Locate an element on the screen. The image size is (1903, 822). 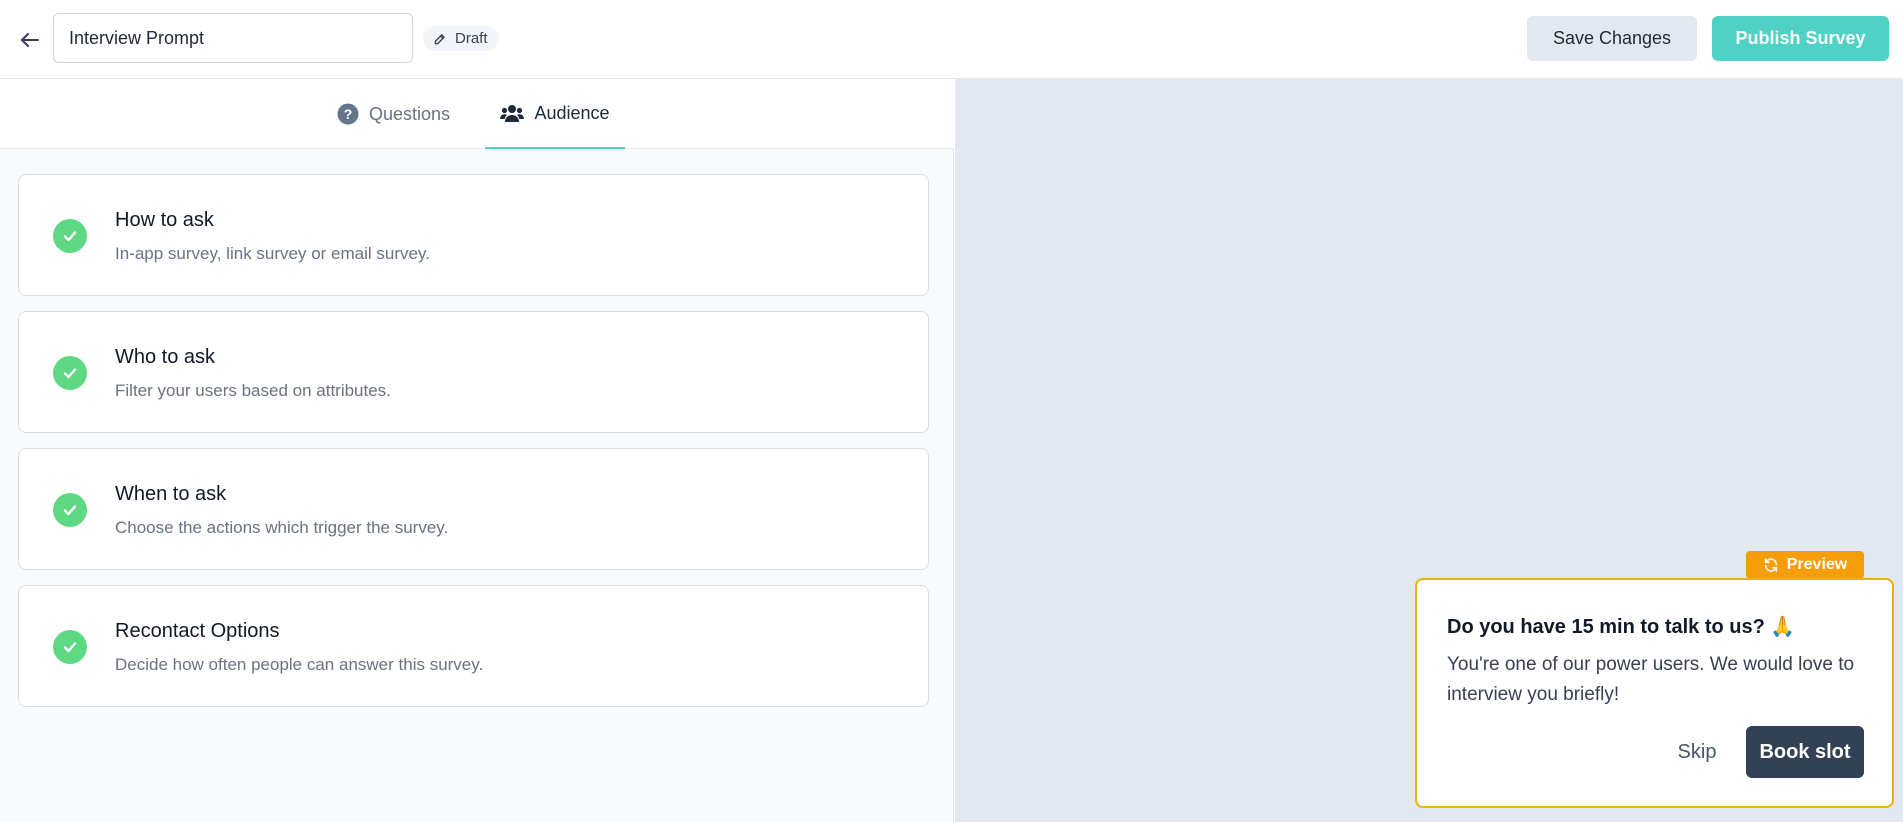
card-title: Who to ask is located at coordinates (165, 357).